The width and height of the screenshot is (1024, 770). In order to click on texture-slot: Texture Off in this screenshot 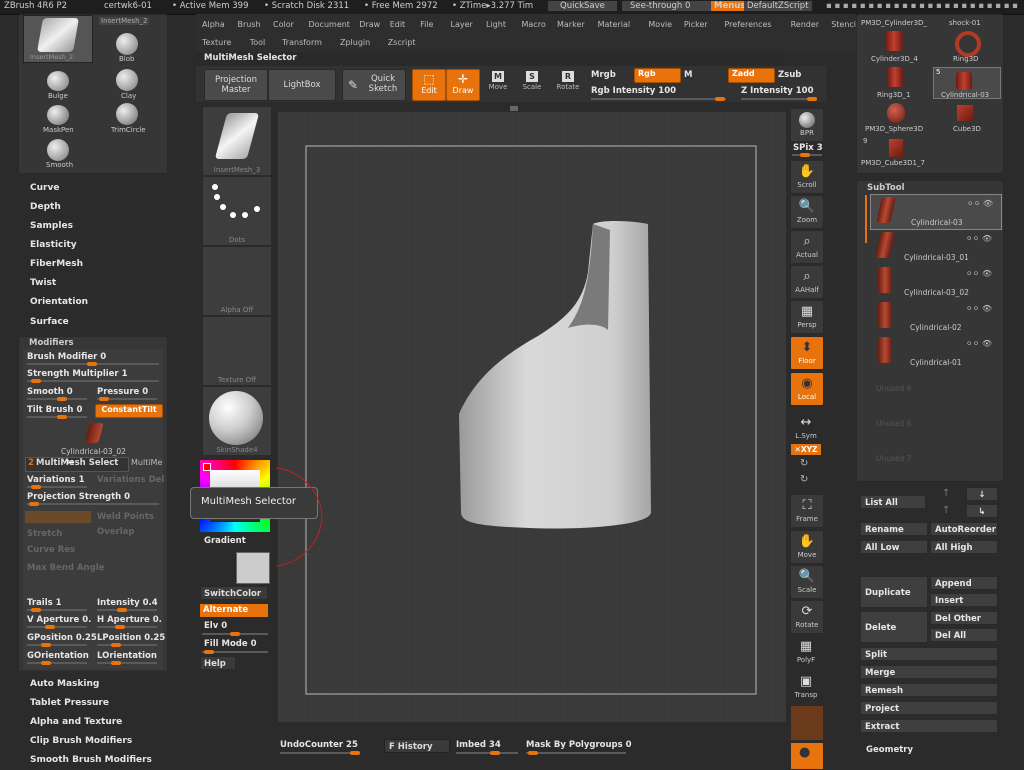, I will do `click(237, 351)`.